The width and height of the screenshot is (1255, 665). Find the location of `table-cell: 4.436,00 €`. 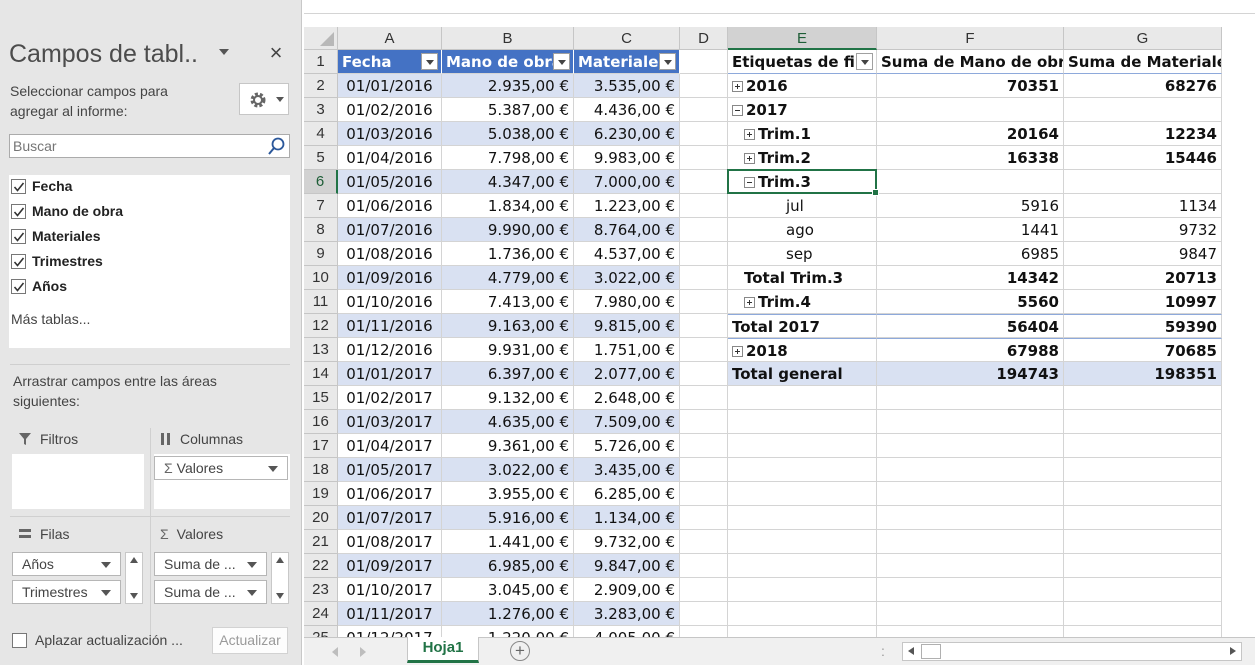

table-cell: 4.436,00 € is located at coordinates (627, 110).